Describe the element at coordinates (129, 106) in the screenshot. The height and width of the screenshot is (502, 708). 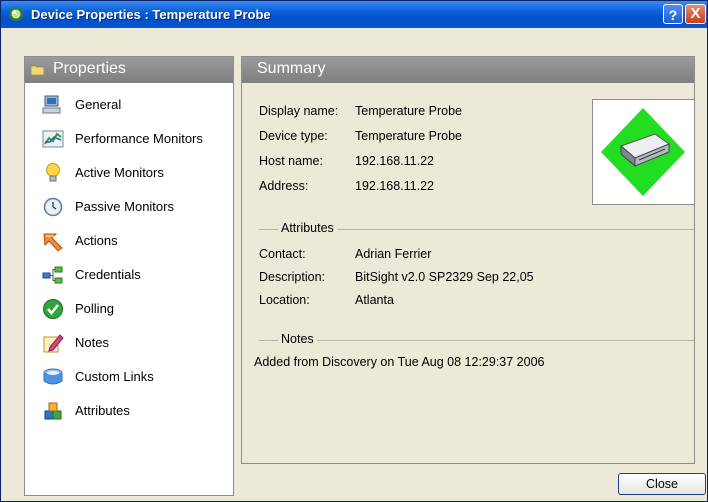
I see `nav-item-general: General` at that location.